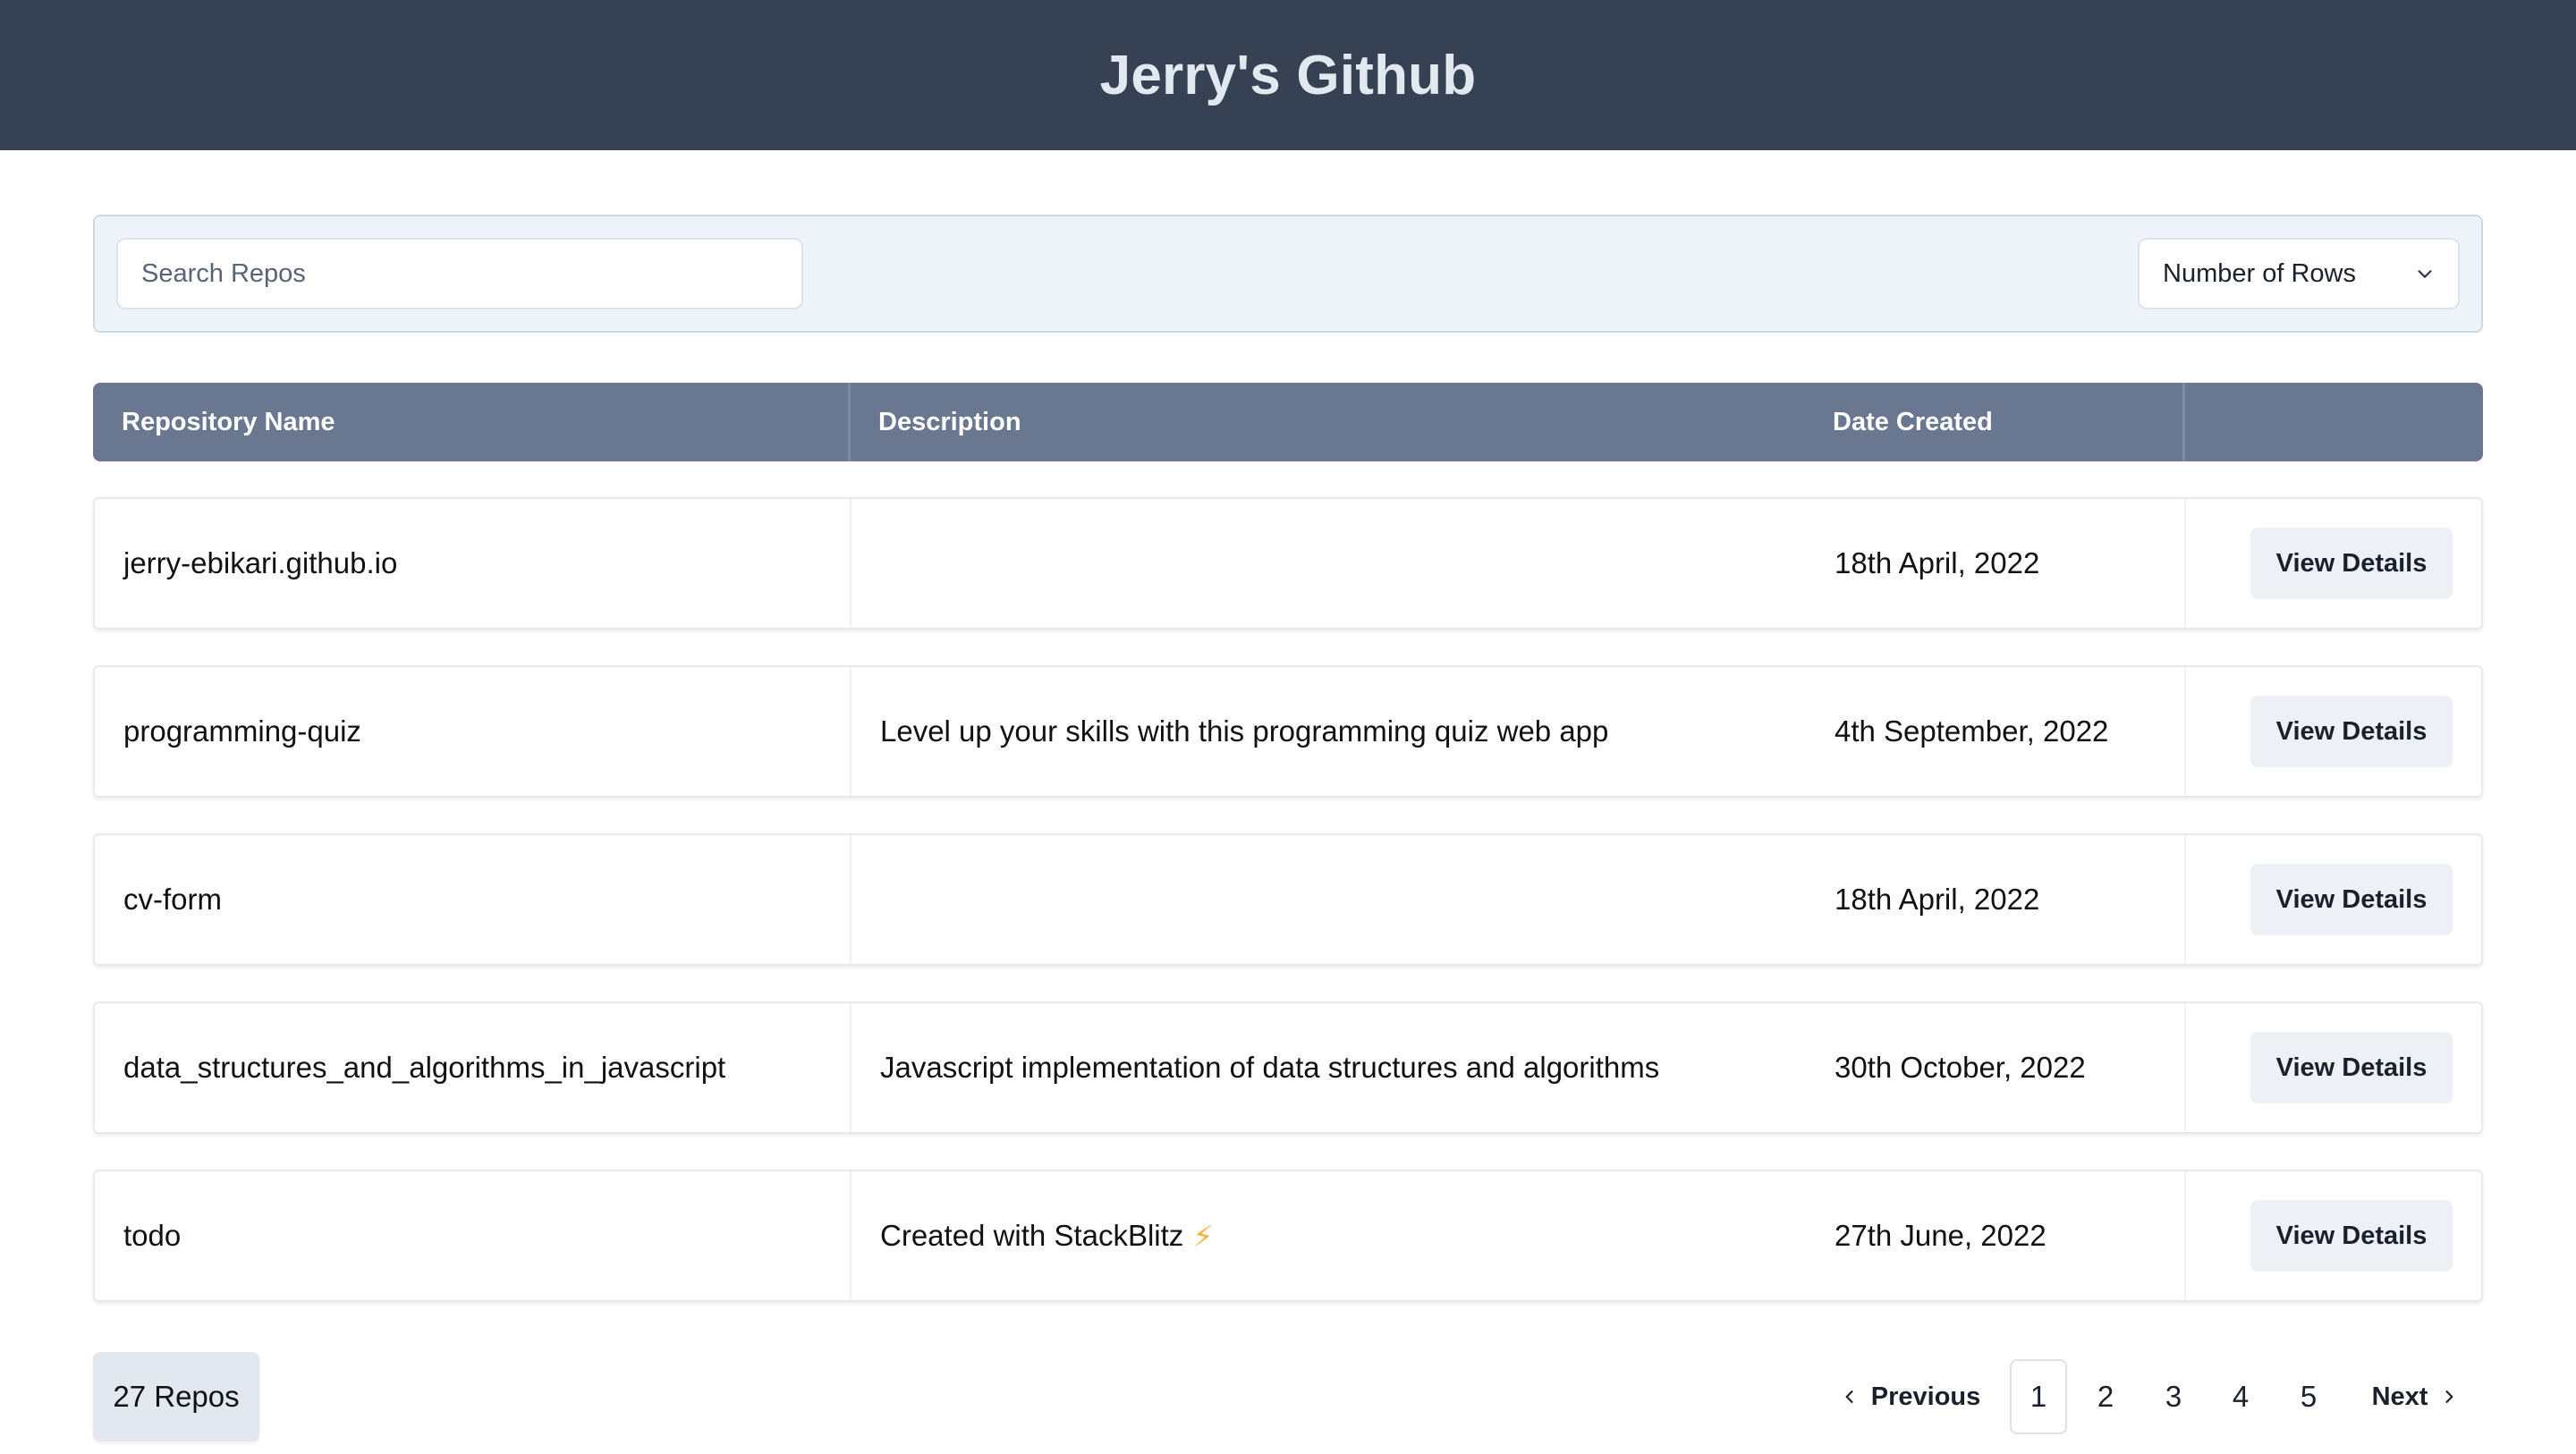 Image resolution: width=2576 pixels, height=1454 pixels. Describe the element at coordinates (2308, 1397) in the screenshot. I see `page-number-5: 5` at that location.